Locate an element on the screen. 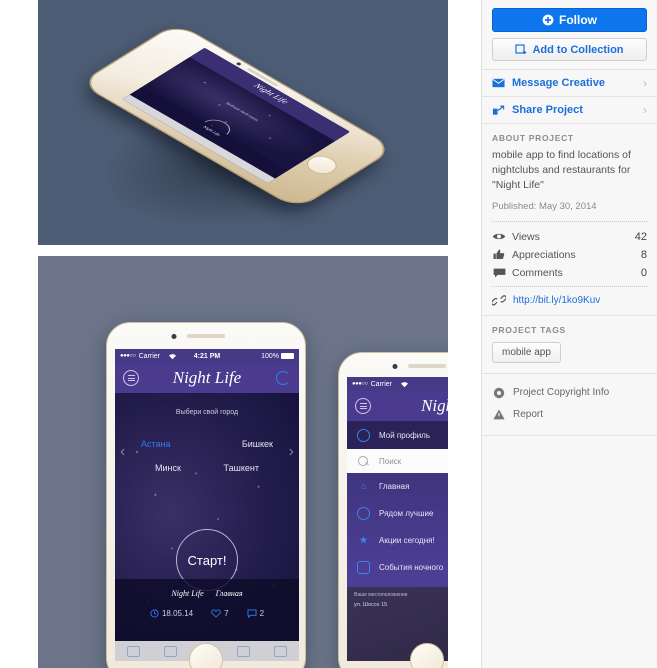 The width and height of the screenshot is (657, 668). action-buttons-section: Follow Add to Collection is located at coordinates (569, 35).